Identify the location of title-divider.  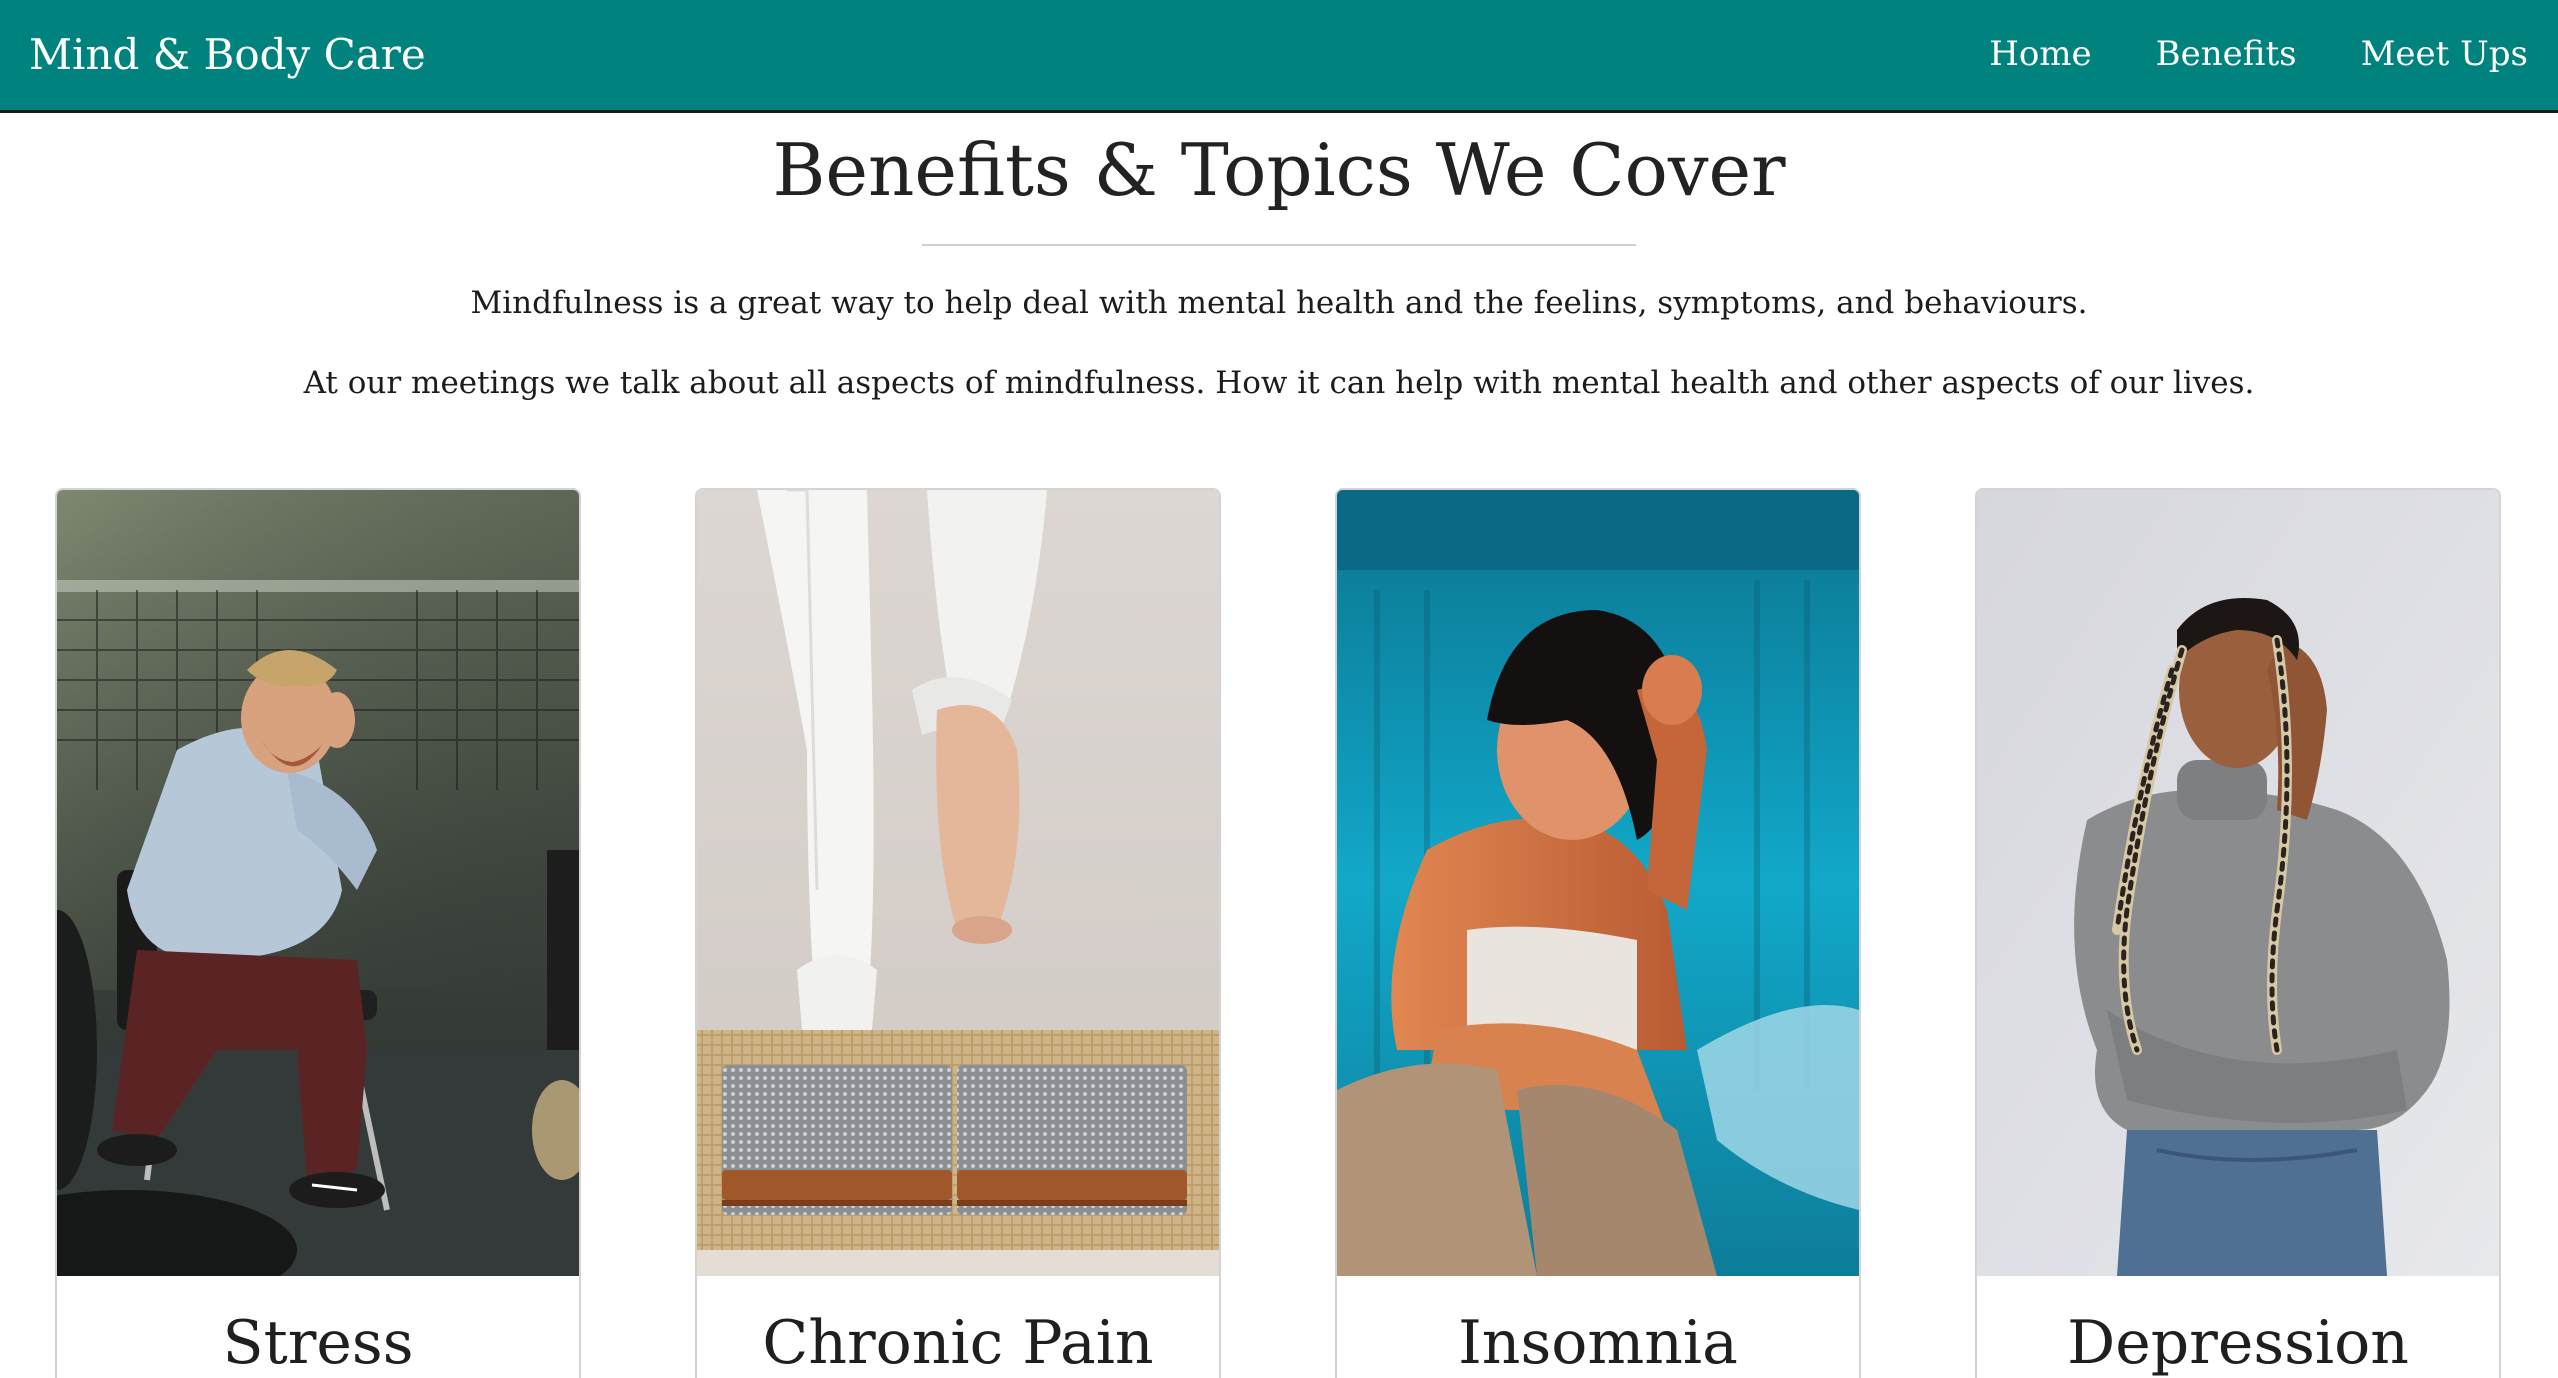
(1279, 245).